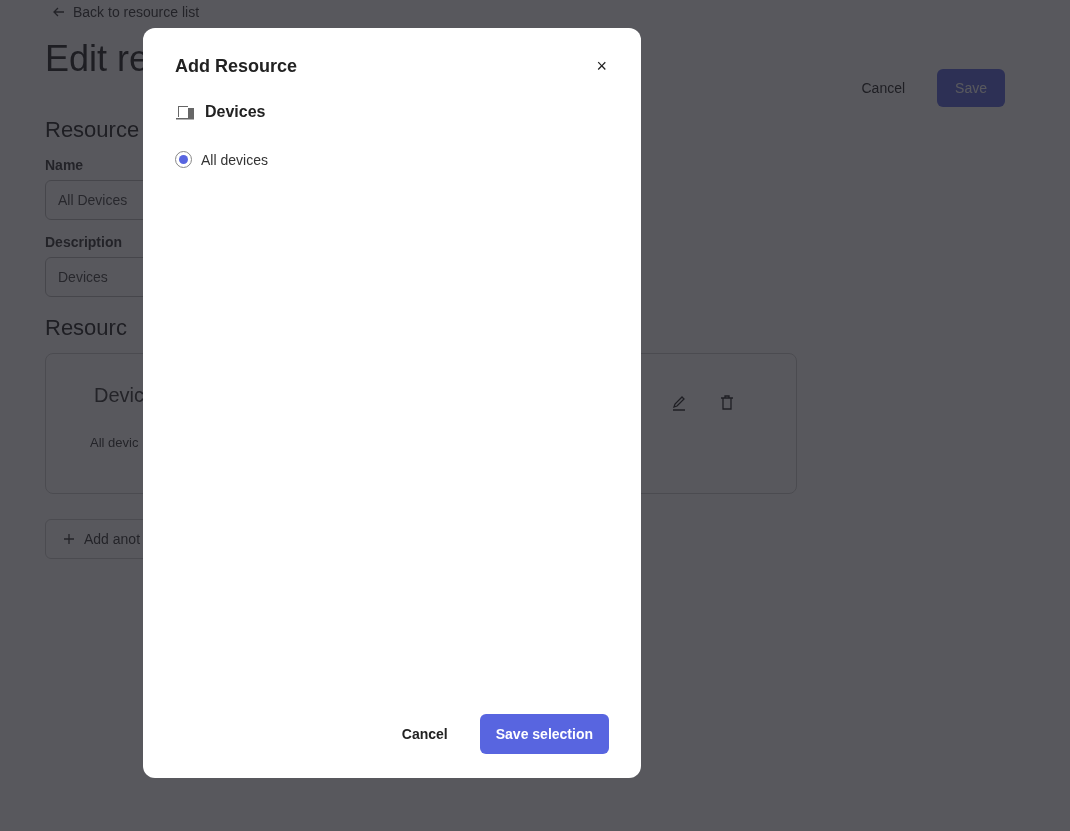 This screenshot has height=831, width=1070. I want to click on section-heading: Resourc, so click(86, 328).